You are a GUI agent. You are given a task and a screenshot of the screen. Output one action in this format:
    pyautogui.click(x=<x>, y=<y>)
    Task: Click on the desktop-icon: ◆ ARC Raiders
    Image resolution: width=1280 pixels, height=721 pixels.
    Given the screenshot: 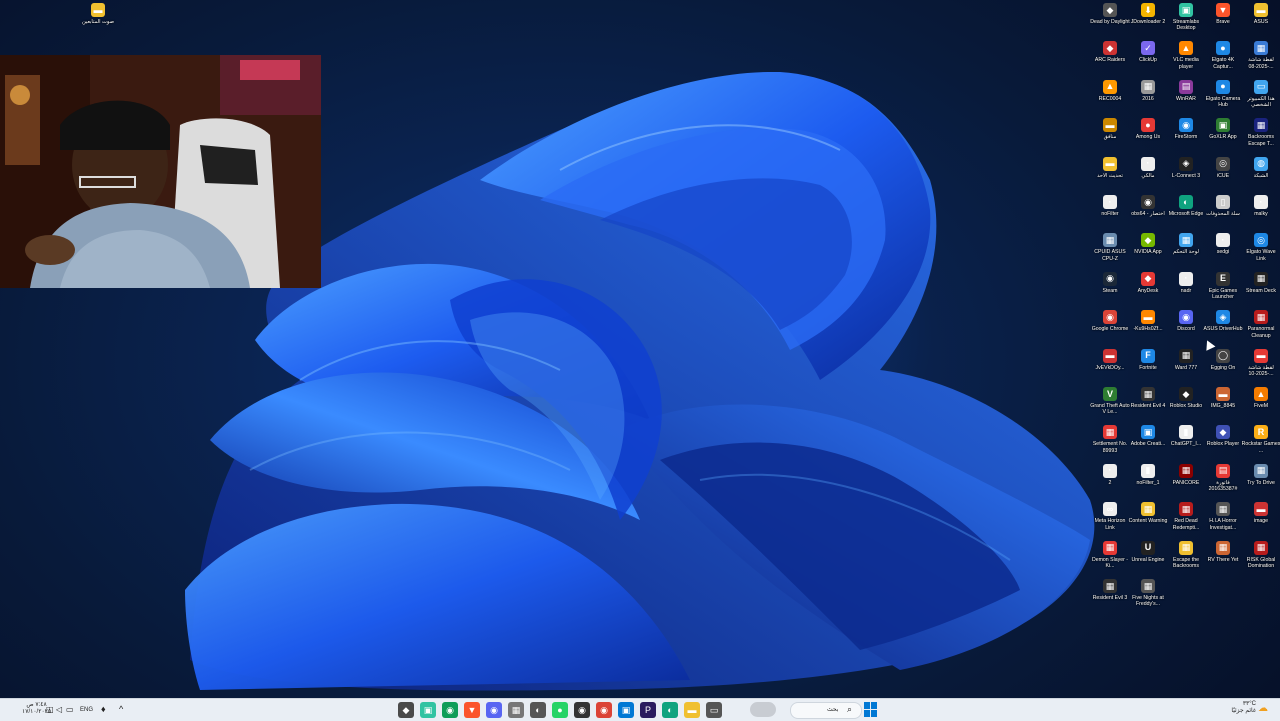 What is the action you would take?
    pyautogui.click(x=1110, y=52)
    